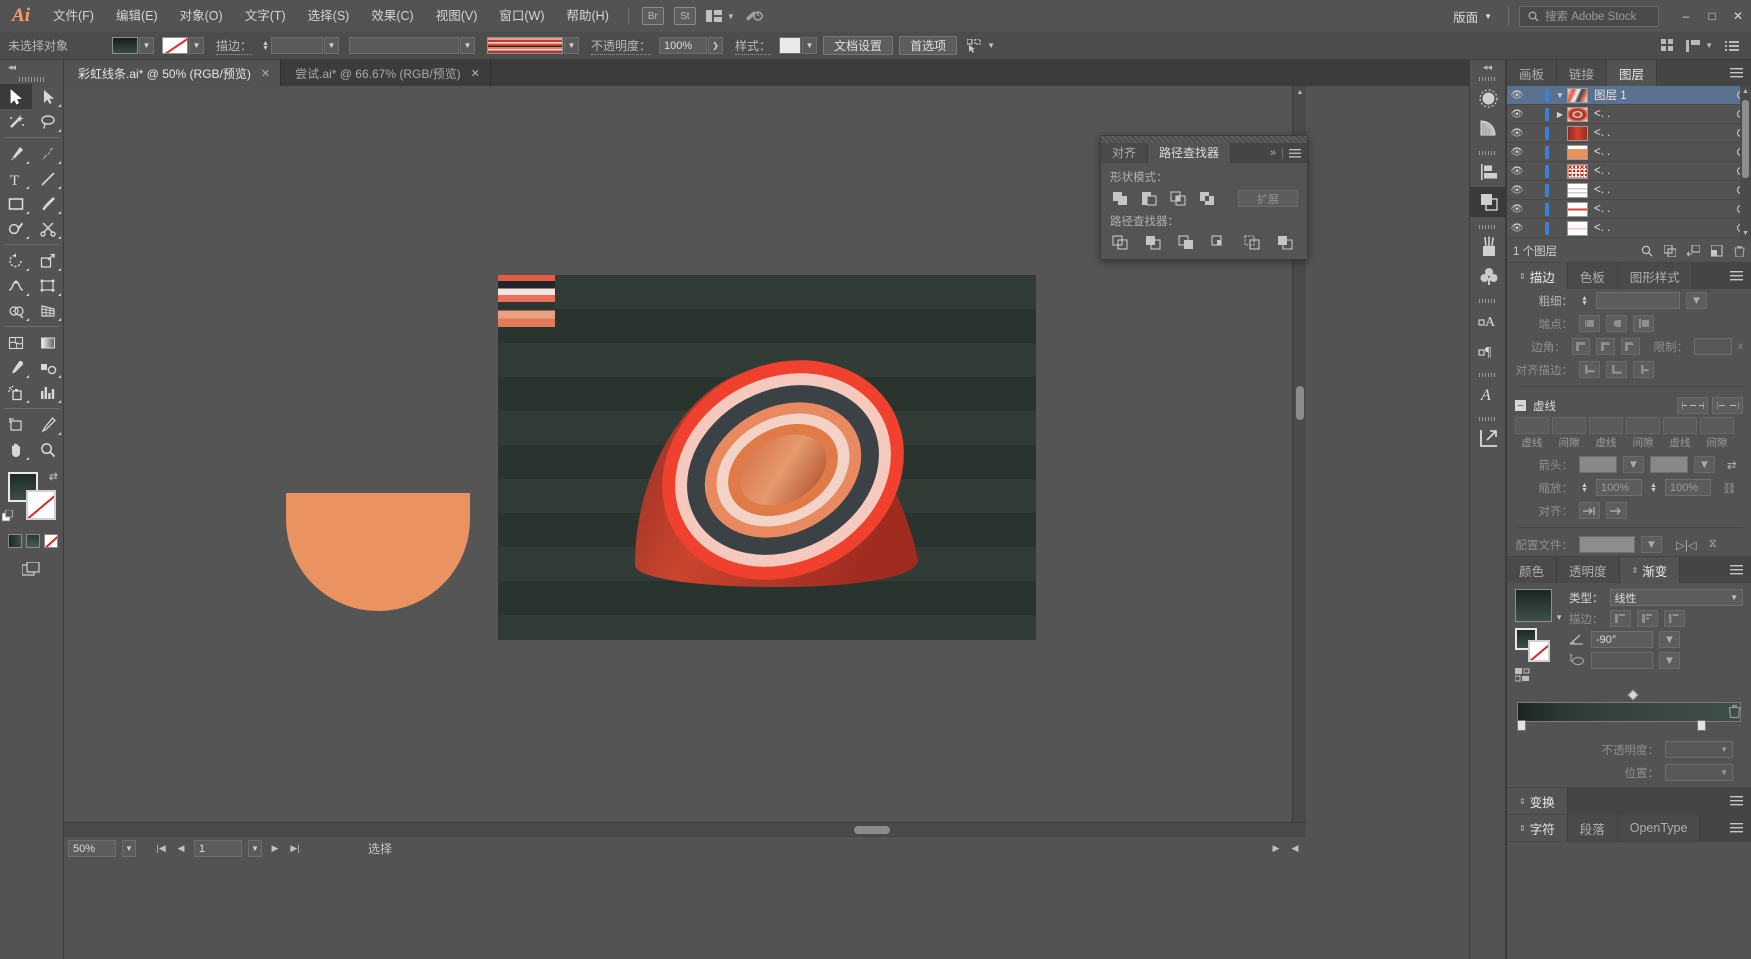  Describe the element at coordinates (720, 16) in the screenshot. I see `arrange-documents-icon: ▼` at that location.